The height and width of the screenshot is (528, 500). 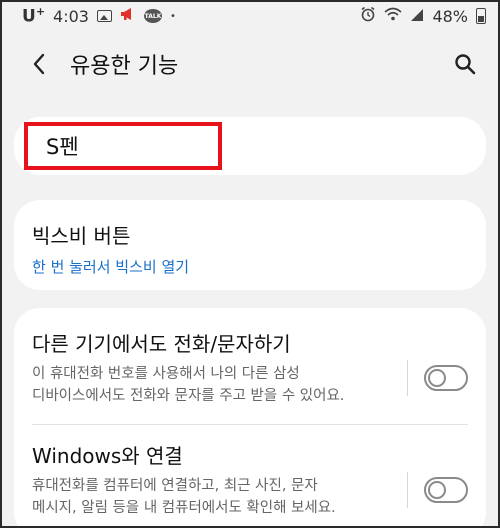 I want to click on bixby-menu-item: 빅스비 버튼 한 번 눌러서 빅스비 열기, so click(x=250, y=248).